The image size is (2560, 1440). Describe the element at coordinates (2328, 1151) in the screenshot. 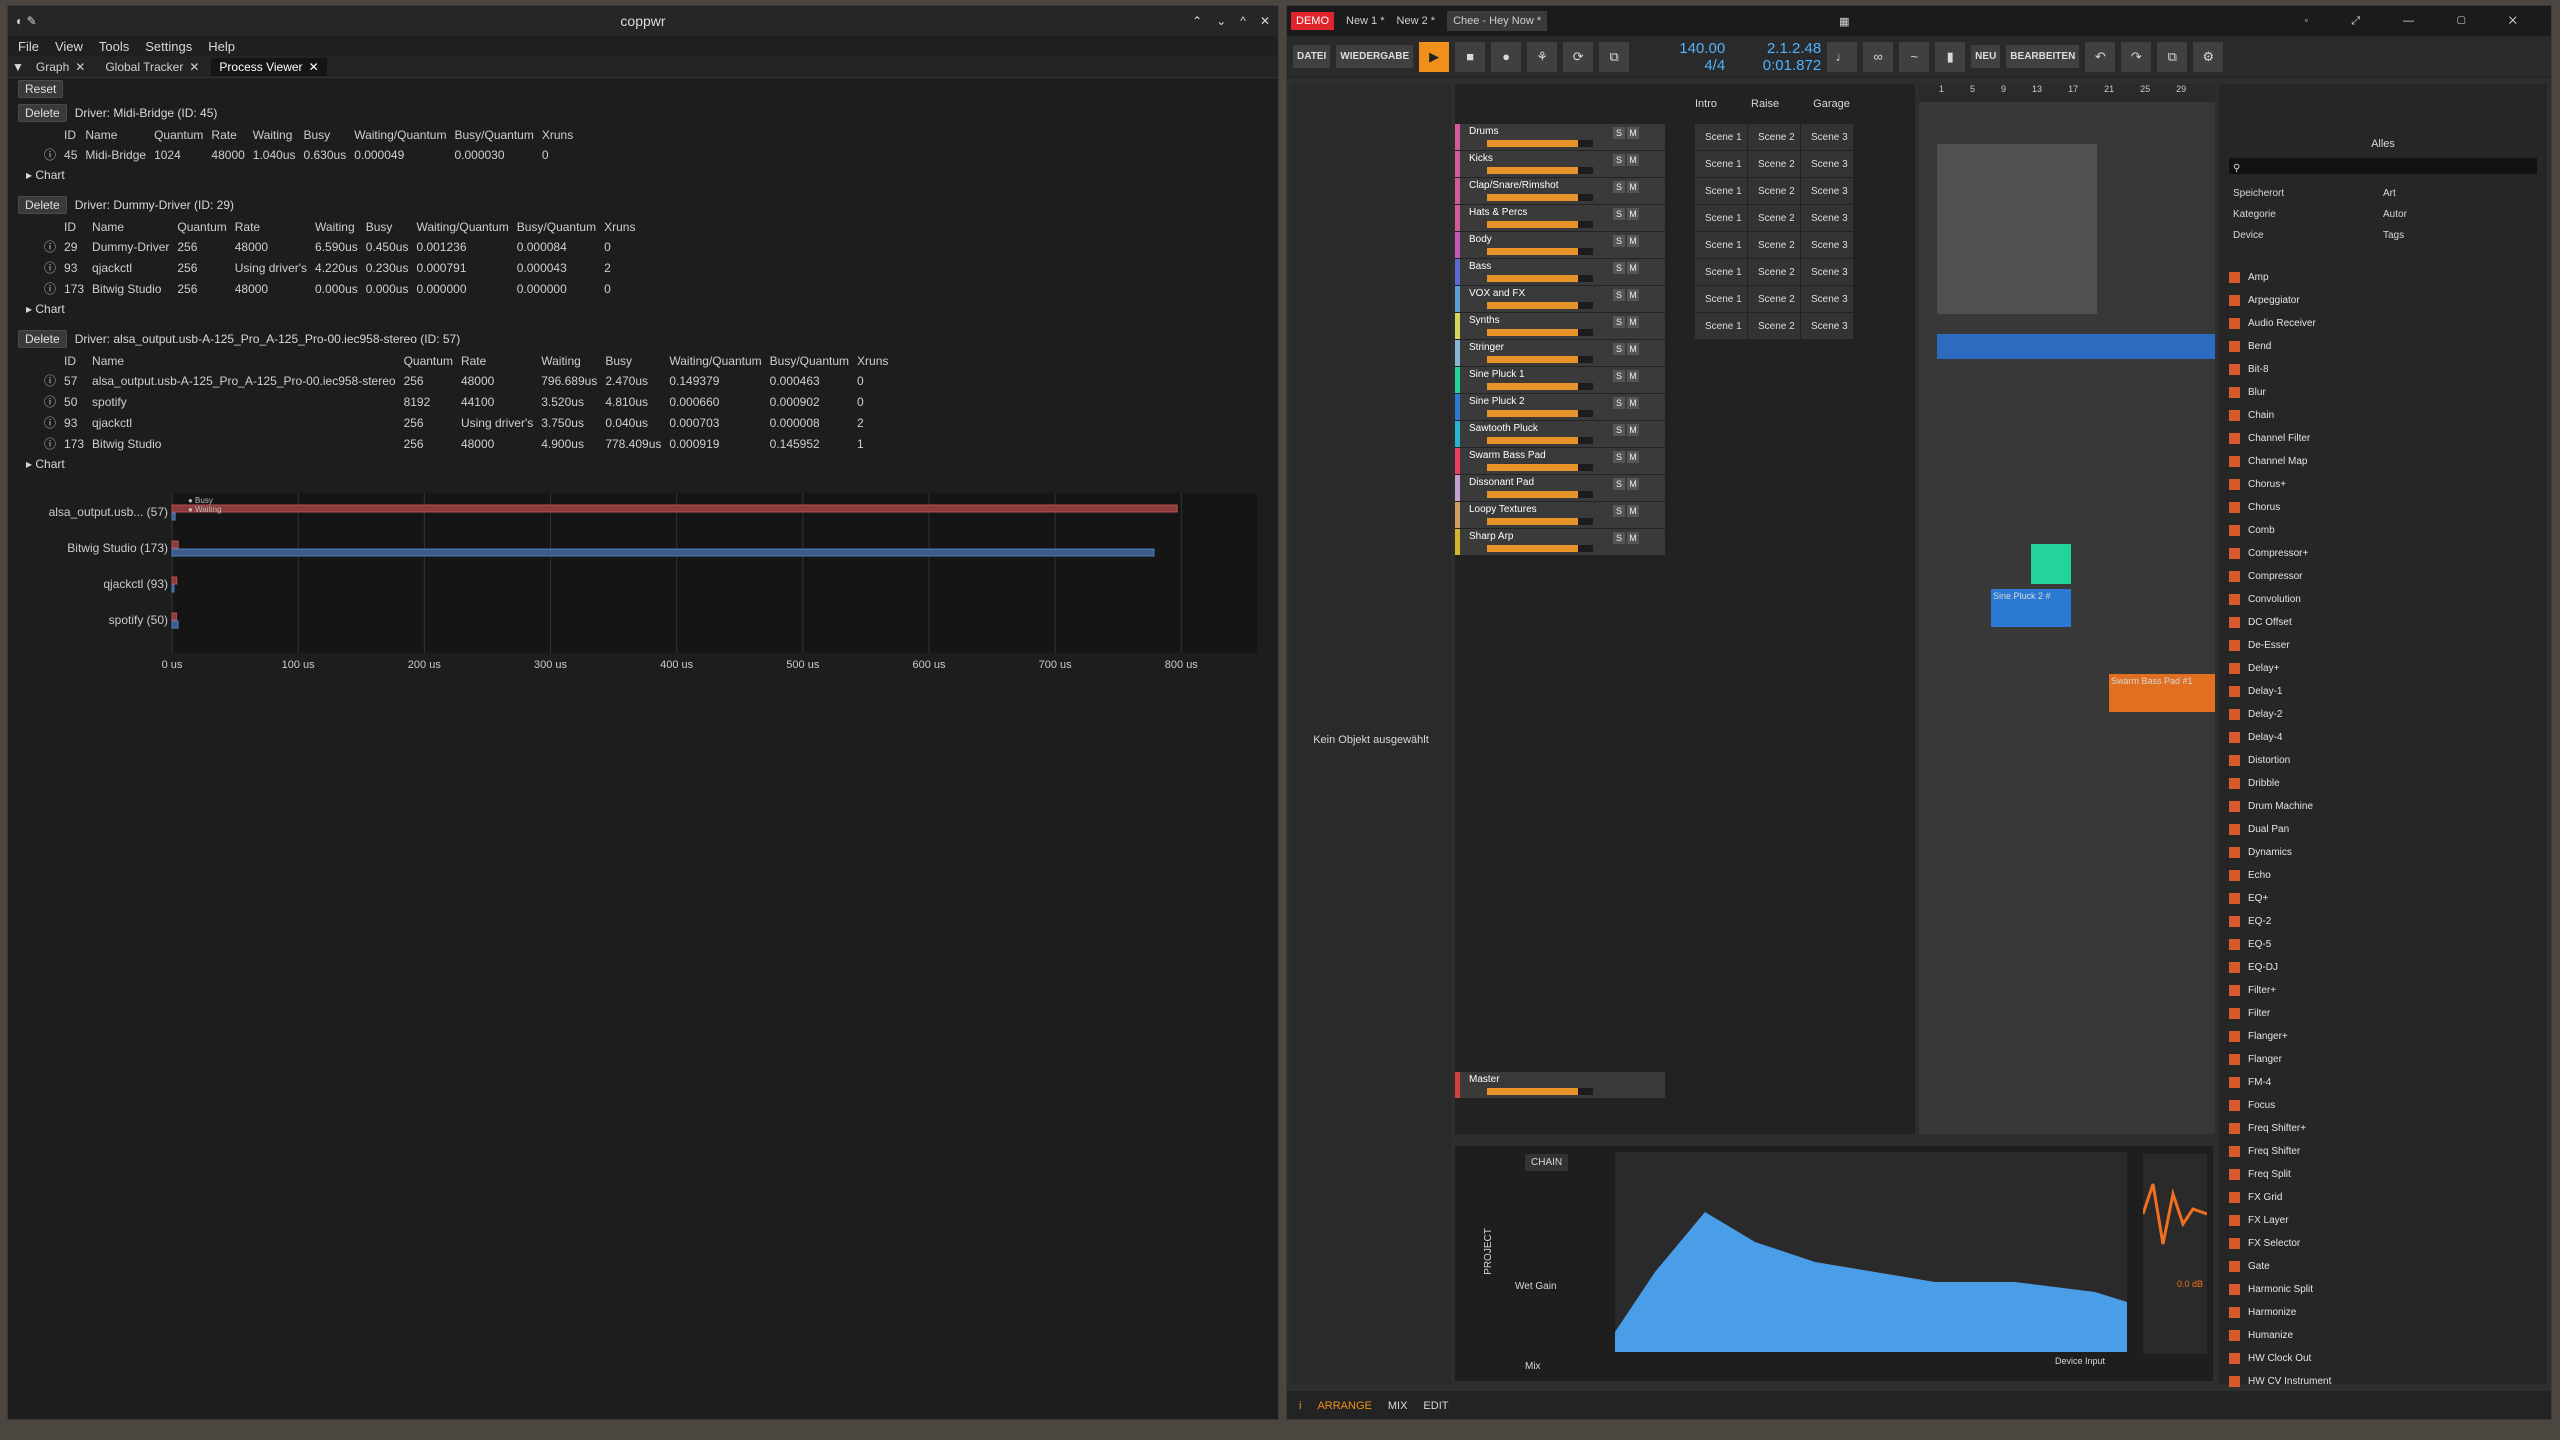

I see `device-list-item: Freq Shifter` at that location.